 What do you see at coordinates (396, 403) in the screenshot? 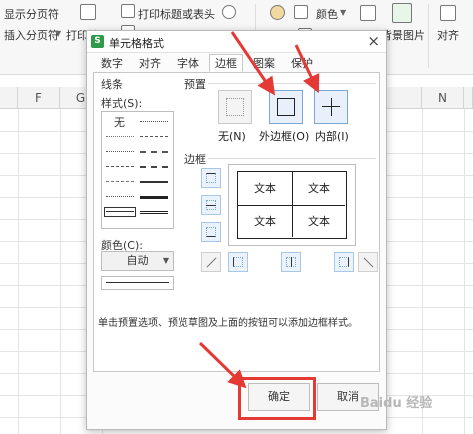
I see `watermark: Baidu 经验` at bounding box center [396, 403].